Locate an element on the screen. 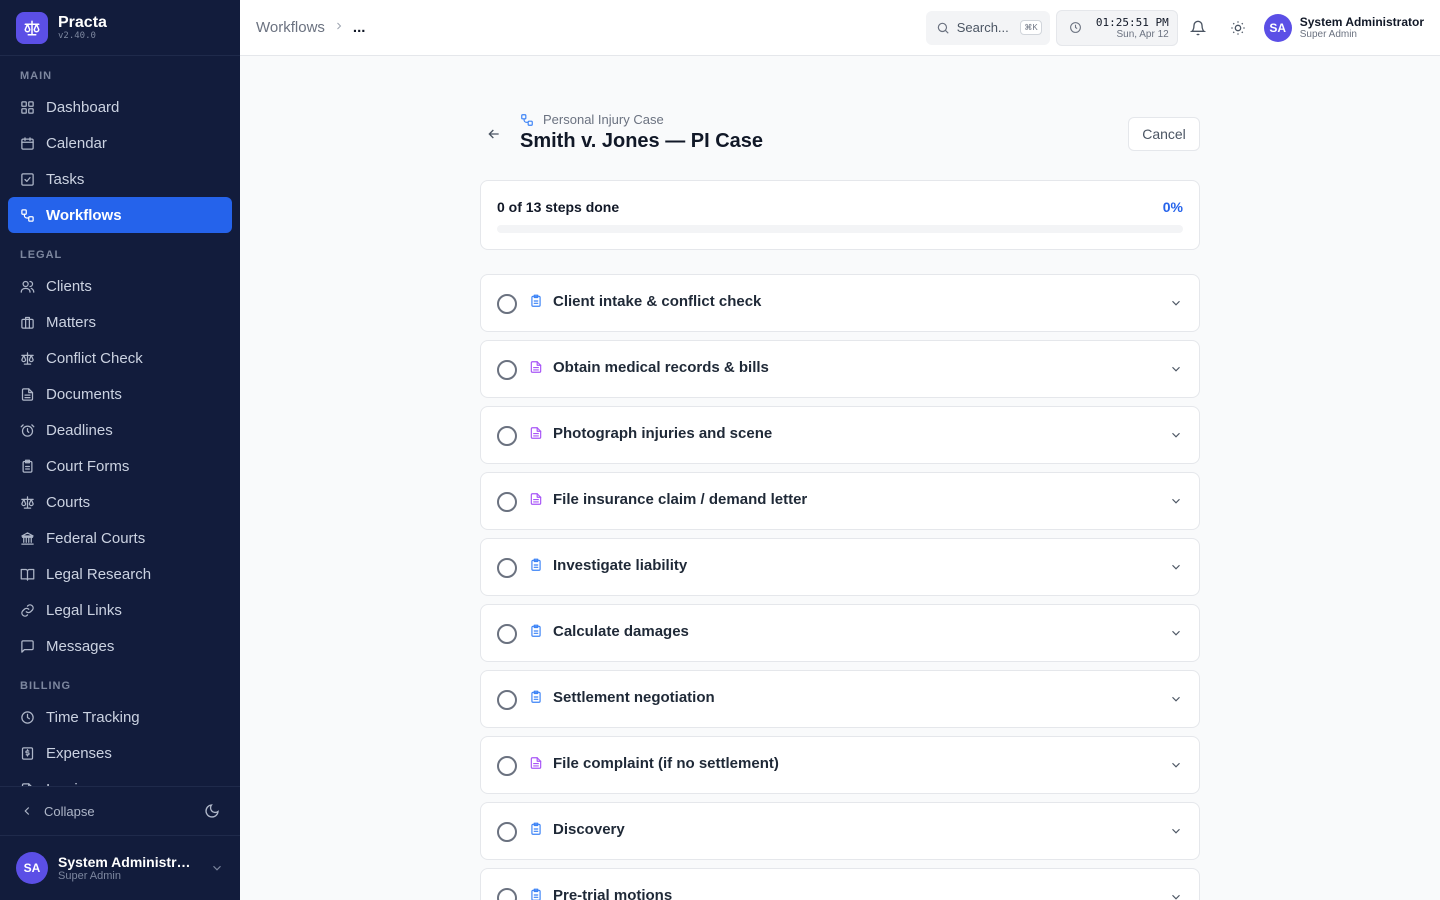 The width and height of the screenshot is (1440, 900). workflow-step: Investigate liability is located at coordinates (840, 567).